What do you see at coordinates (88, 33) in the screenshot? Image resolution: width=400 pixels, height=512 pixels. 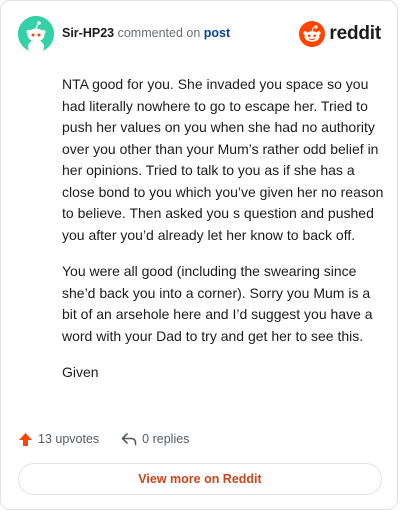 I see `username-link: Sir-HP23` at bounding box center [88, 33].